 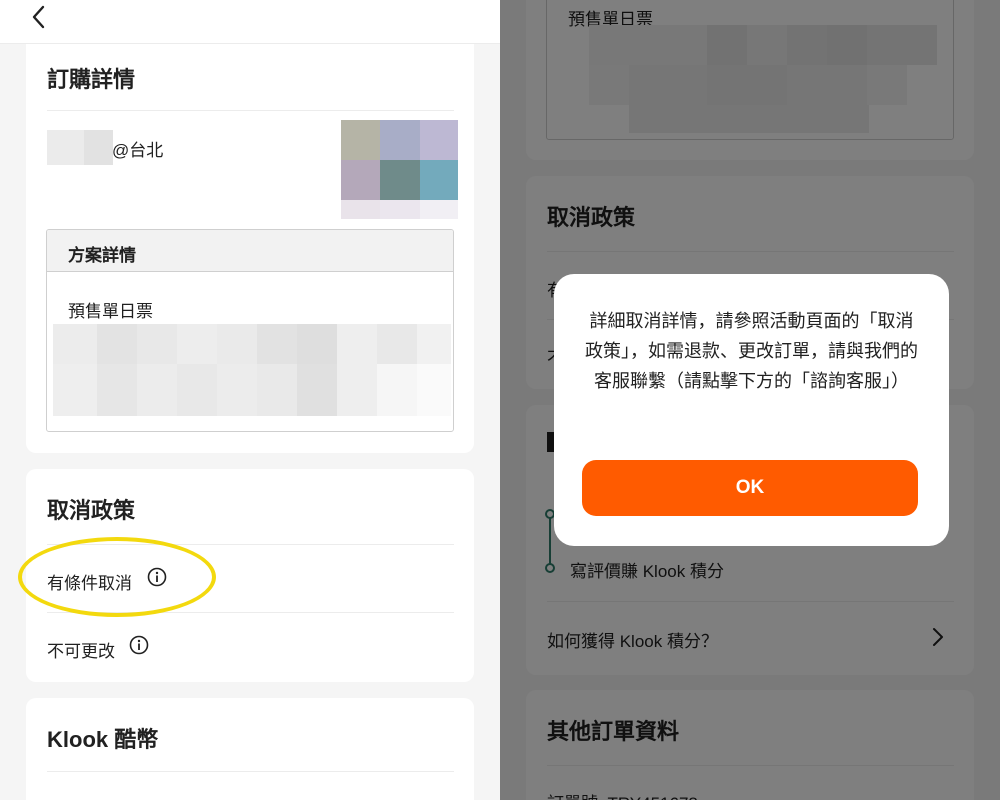 I want to click on klook-coins-card: Klook 酷幣, so click(x=250, y=749).